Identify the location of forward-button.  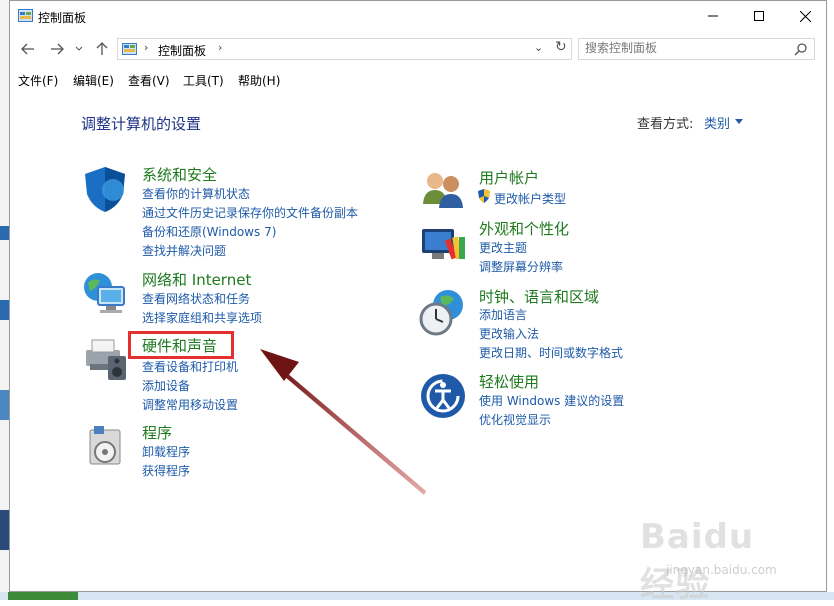
(57, 49).